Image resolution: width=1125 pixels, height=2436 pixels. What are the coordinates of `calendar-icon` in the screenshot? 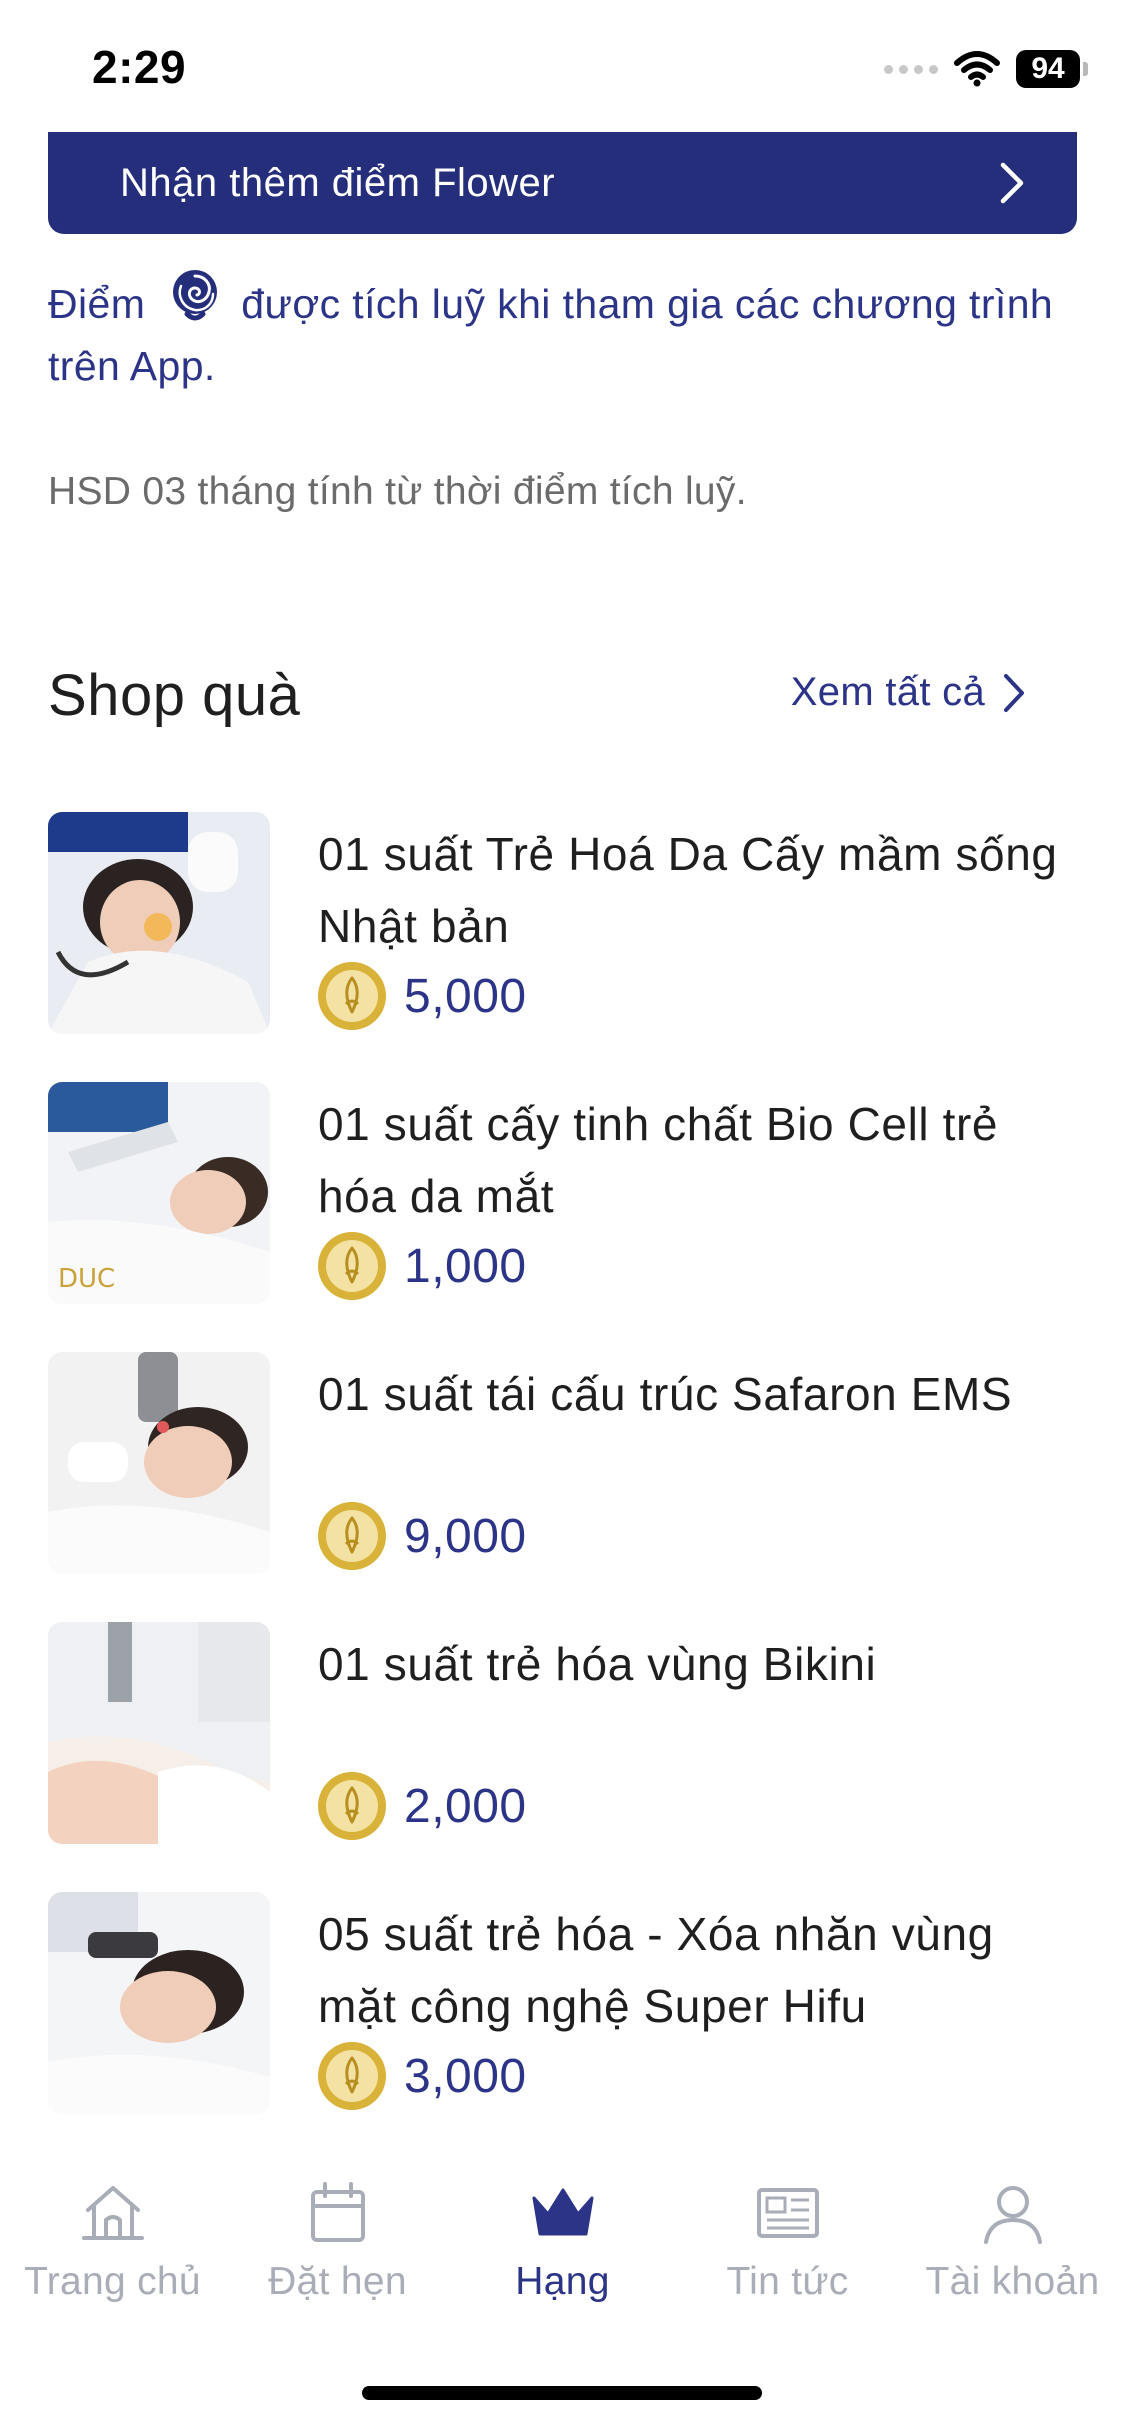 It's located at (337, 2212).